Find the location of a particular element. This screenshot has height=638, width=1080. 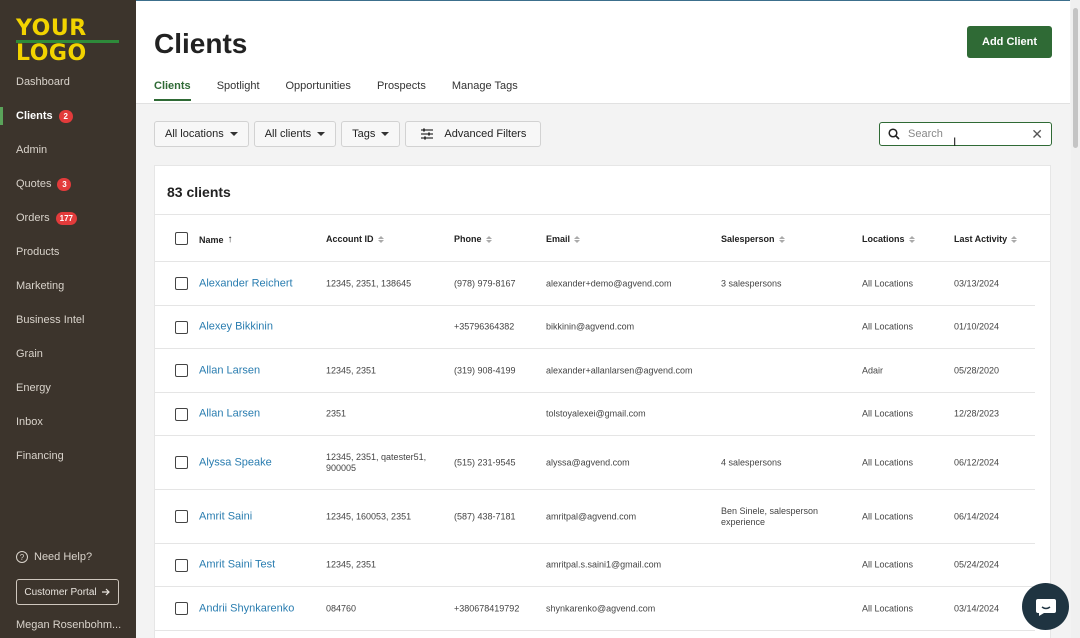

sidebar-item-orders: Orders 177 is located at coordinates (68, 218).